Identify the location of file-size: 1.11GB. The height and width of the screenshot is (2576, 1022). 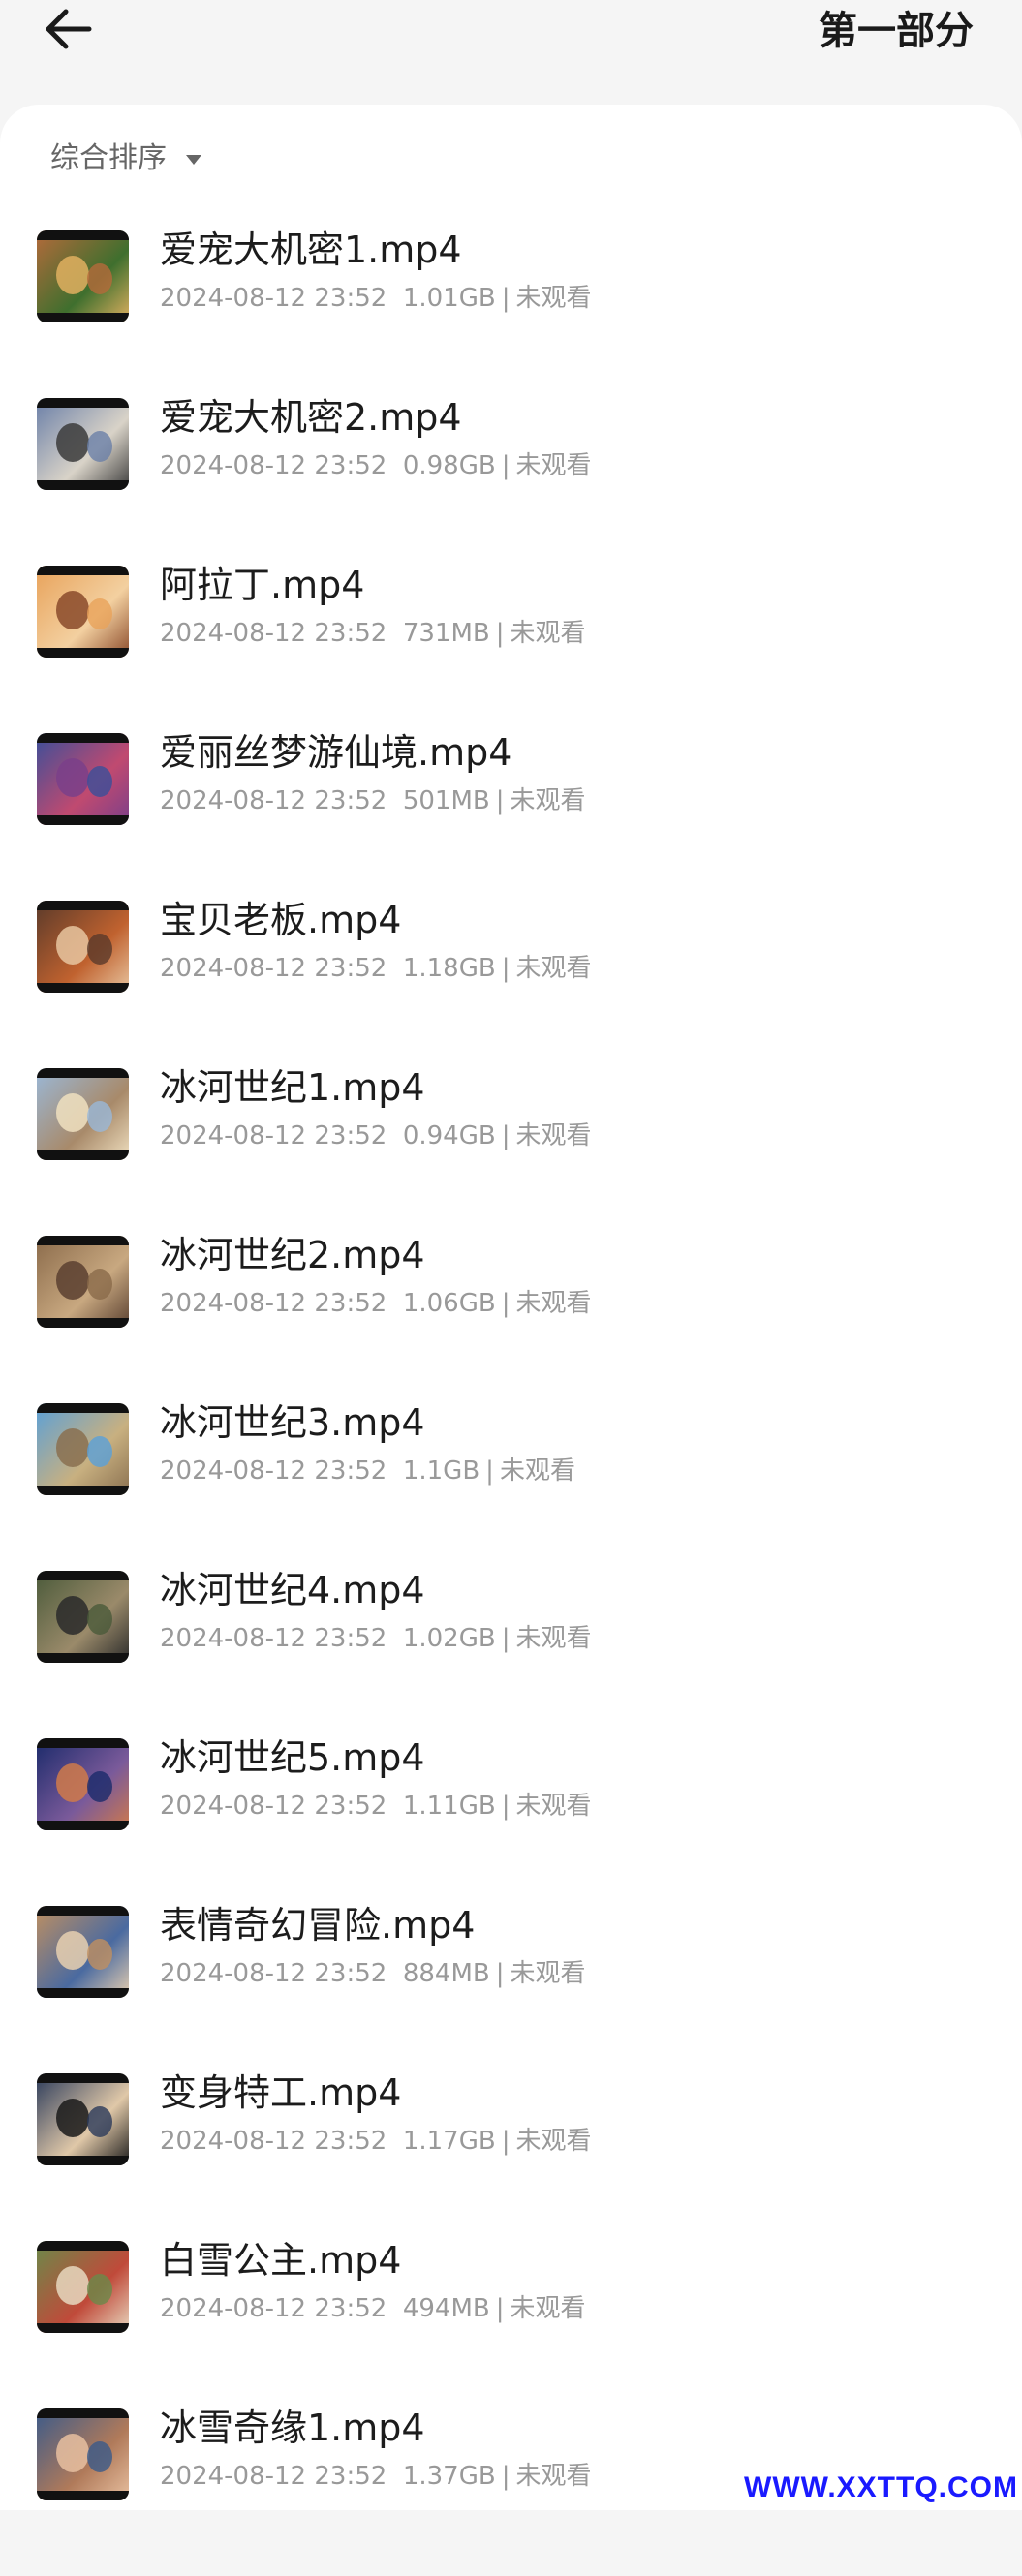
(449, 1806).